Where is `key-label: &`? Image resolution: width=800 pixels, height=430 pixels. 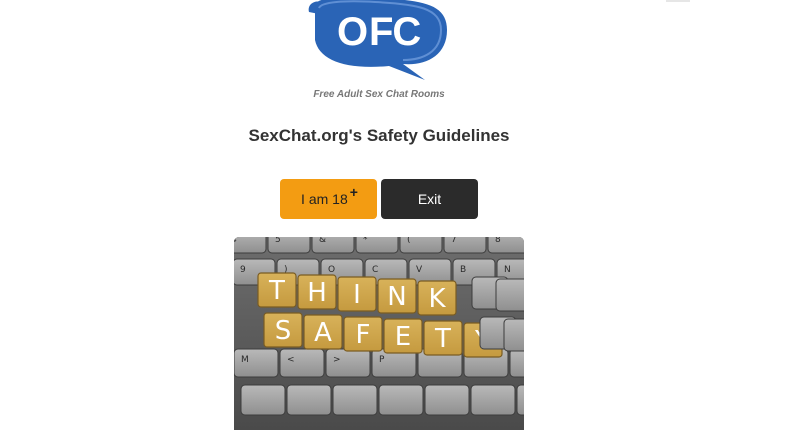
key-label: & is located at coordinates (322, 241).